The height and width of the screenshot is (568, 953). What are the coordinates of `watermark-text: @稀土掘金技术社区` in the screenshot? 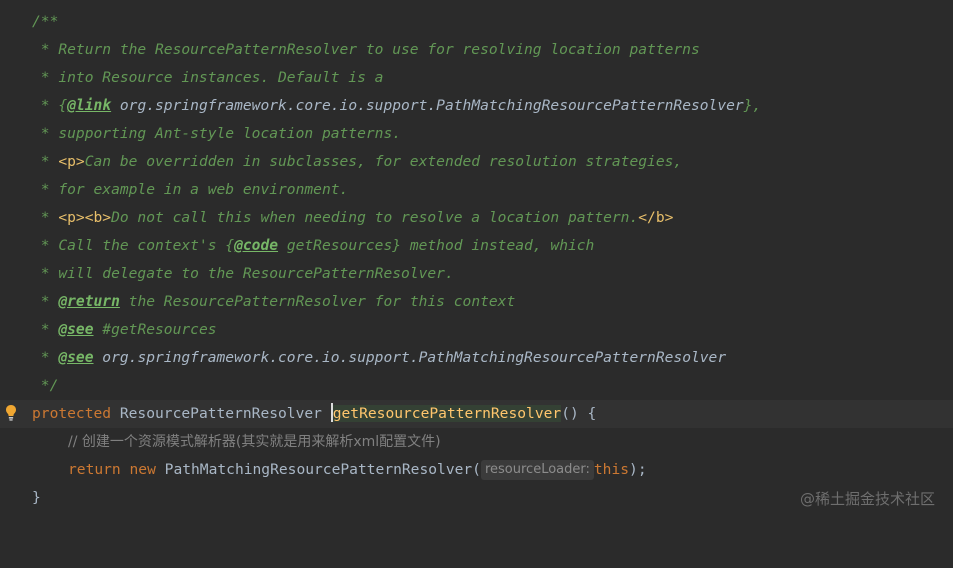 It's located at (867, 499).